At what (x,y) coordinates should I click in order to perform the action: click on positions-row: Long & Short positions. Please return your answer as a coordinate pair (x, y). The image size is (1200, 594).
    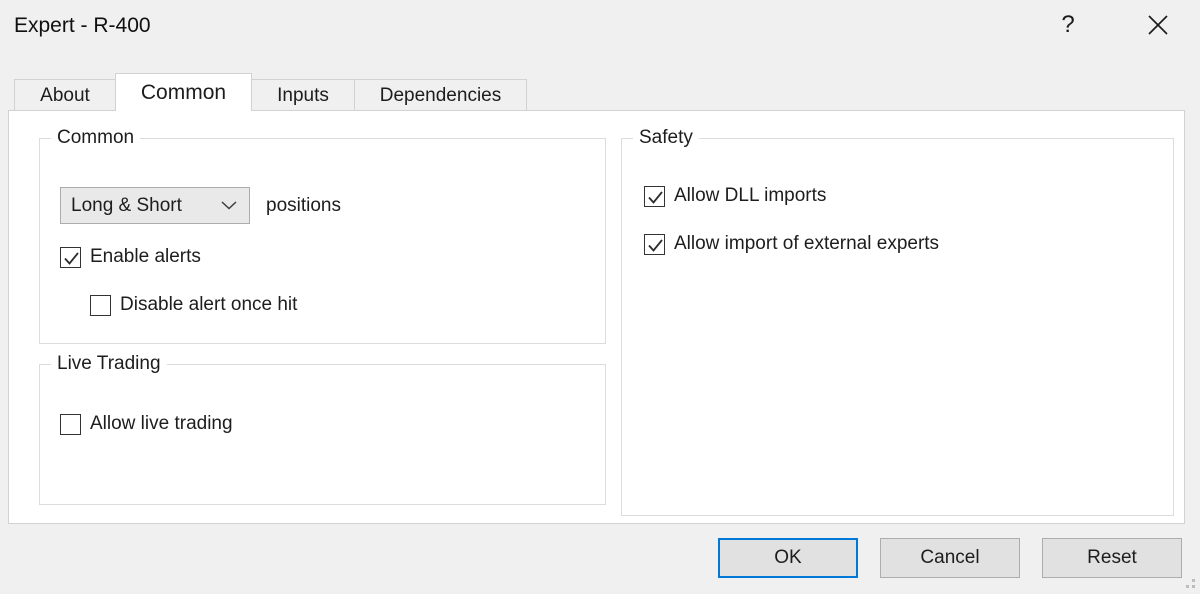
    Looking at the image, I should click on (200, 205).